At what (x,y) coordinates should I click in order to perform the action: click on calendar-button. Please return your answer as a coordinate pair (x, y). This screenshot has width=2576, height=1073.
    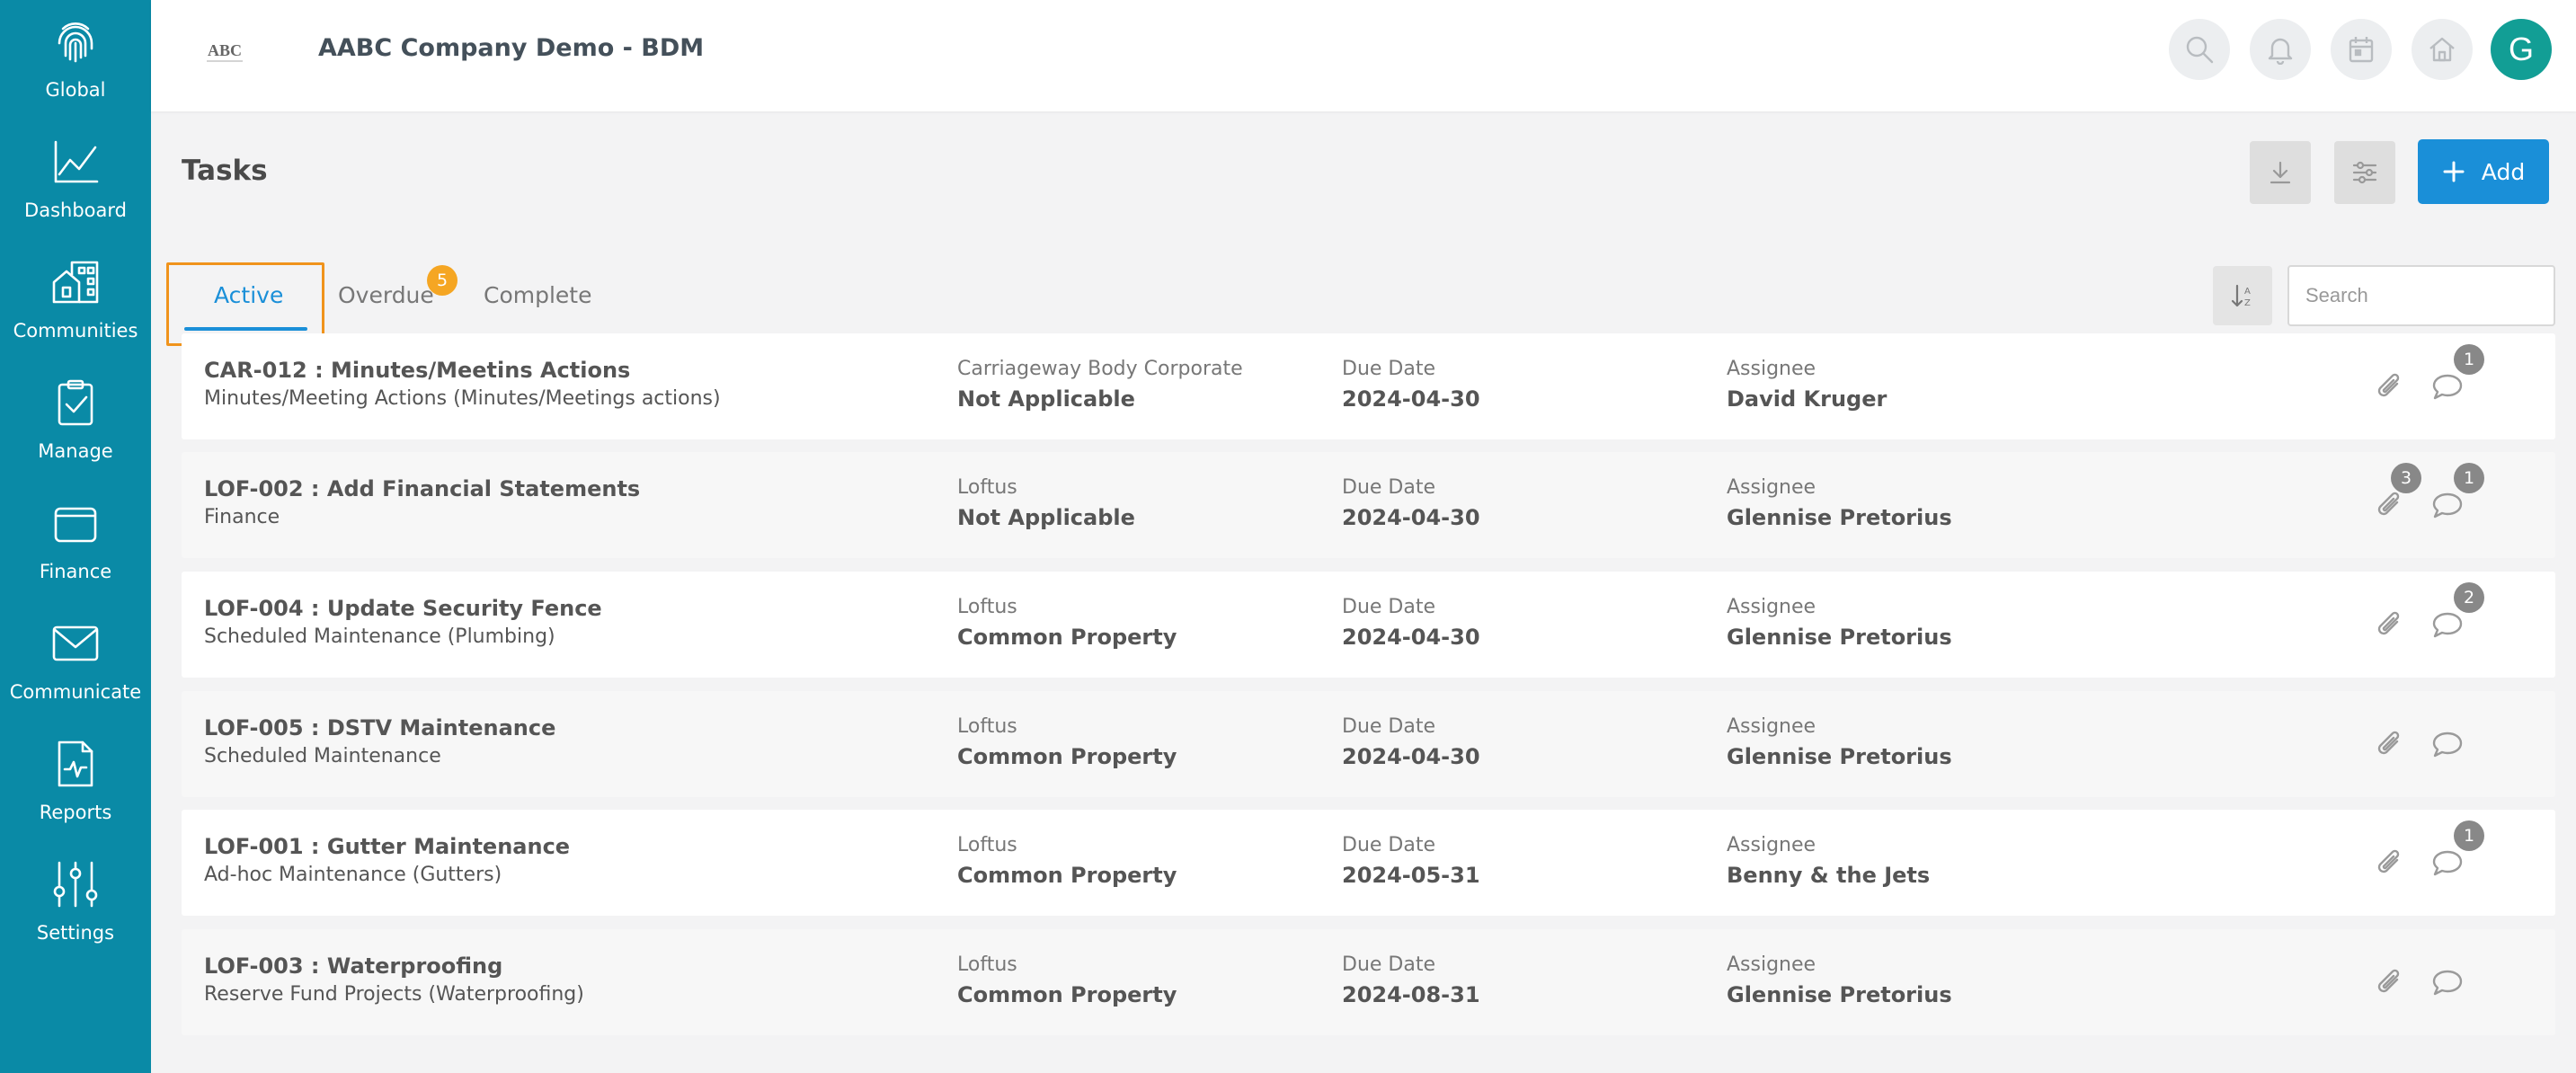
    Looking at the image, I should click on (2361, 49).